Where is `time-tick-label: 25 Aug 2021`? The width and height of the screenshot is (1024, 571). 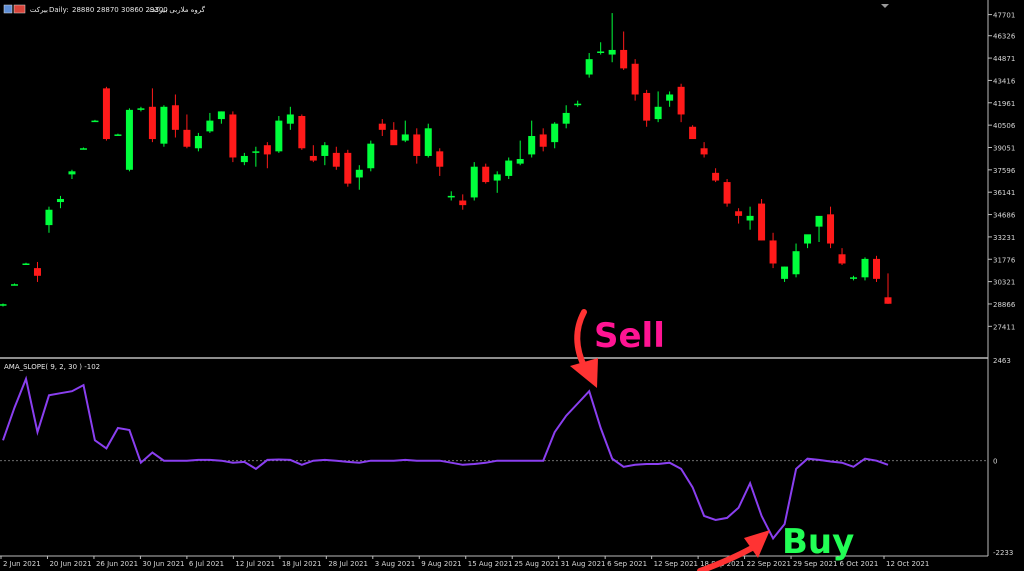 time-tick-label: 25 Aug 2021 is located at coordinates (536, 564).